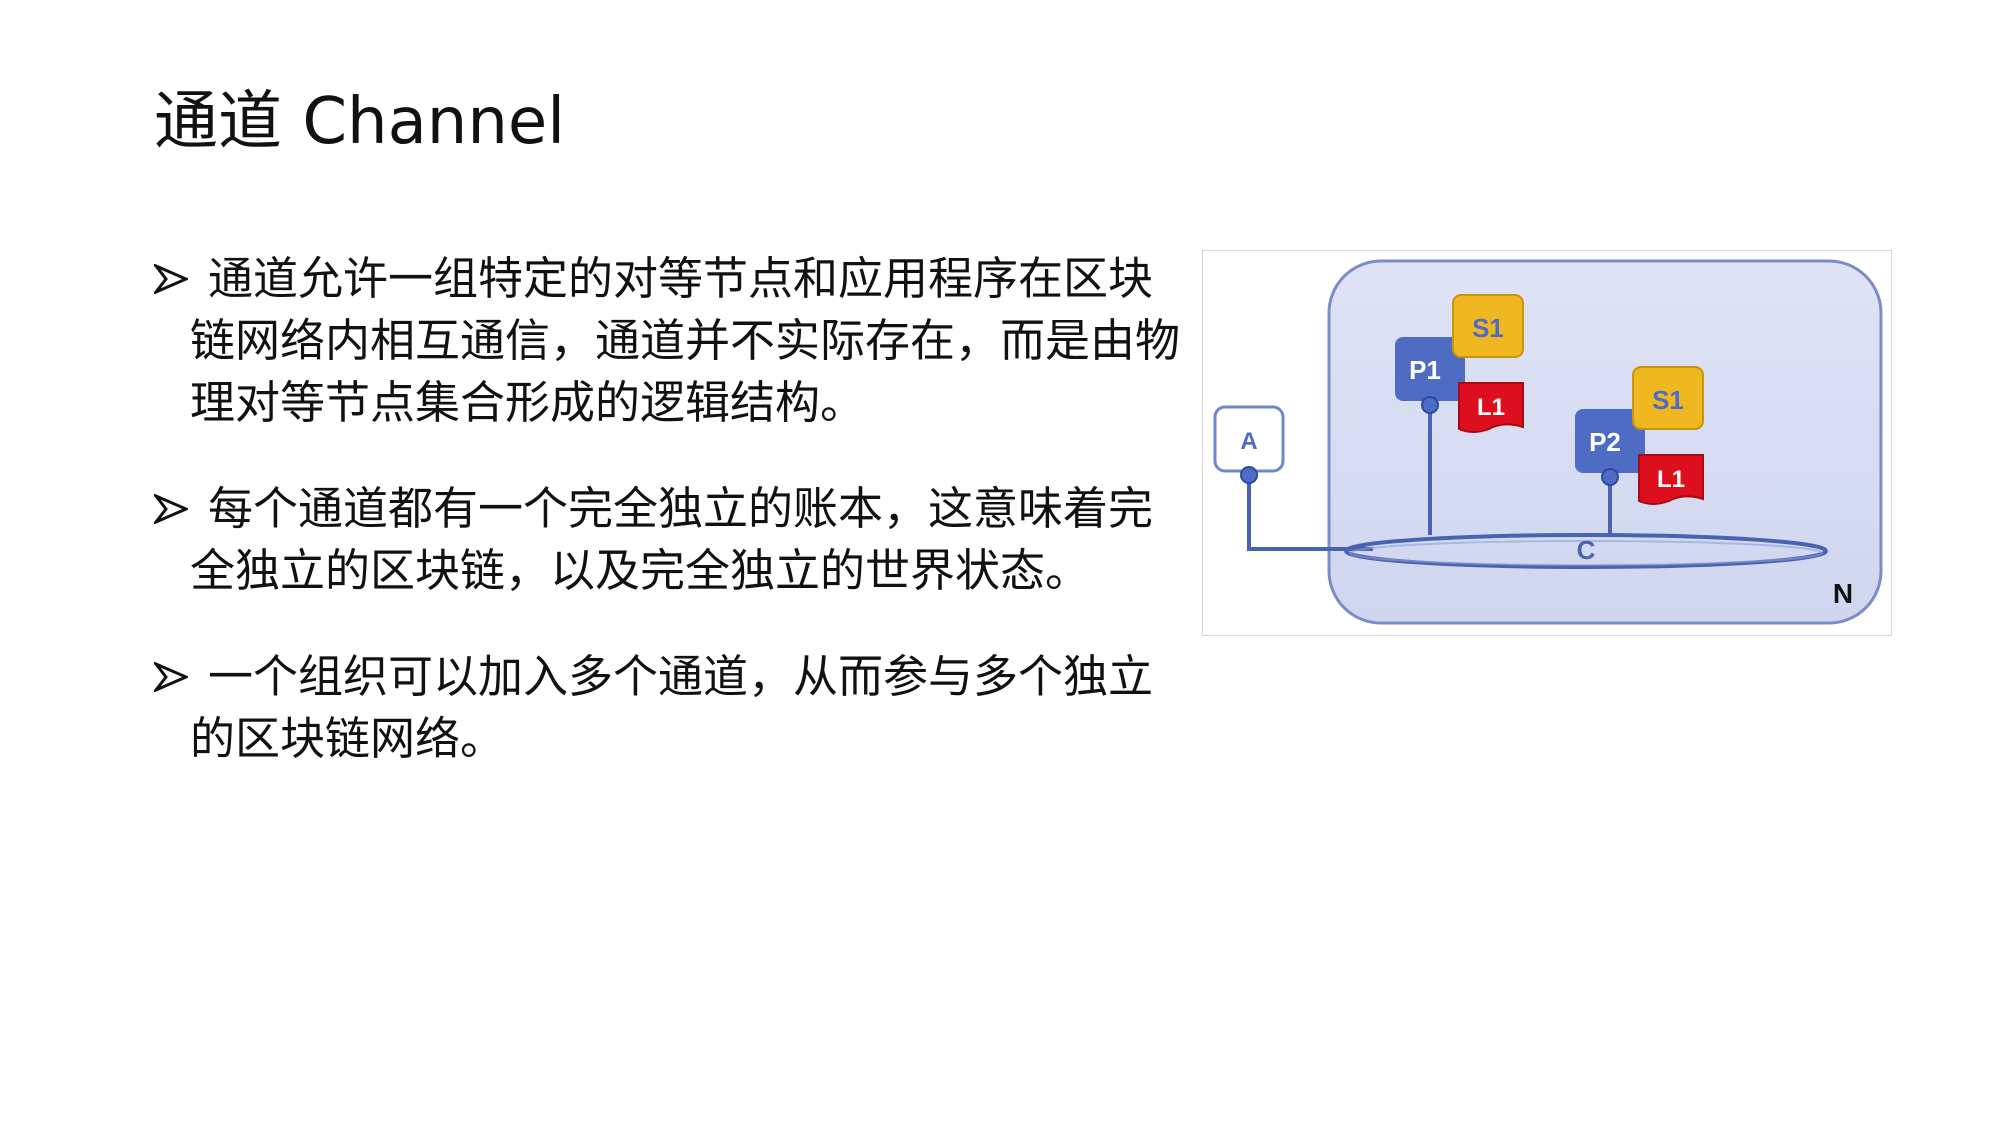 Image resolution: width=2000 pixels, height=1125 pixels. Describe the element at coordinates (1586, 550) in the screenshot. I see `channel-label: C` at that location.